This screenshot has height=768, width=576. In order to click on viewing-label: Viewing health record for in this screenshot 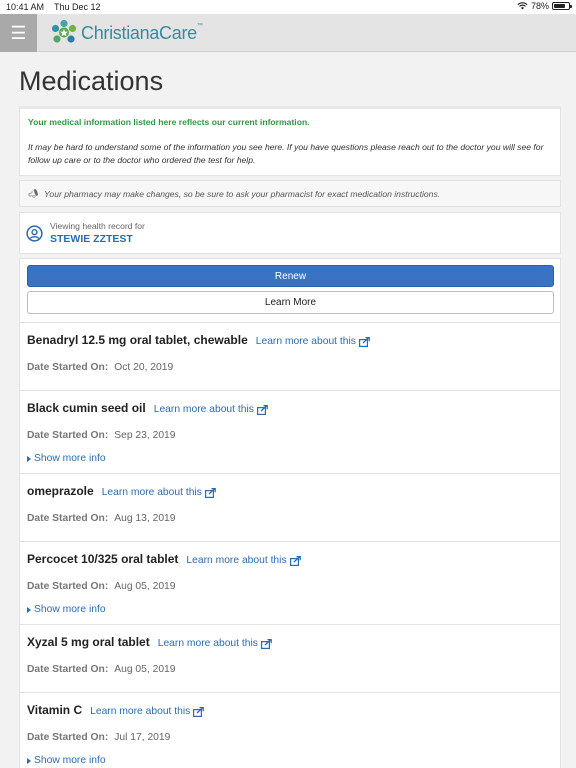, I will do `click(97, 226)`.